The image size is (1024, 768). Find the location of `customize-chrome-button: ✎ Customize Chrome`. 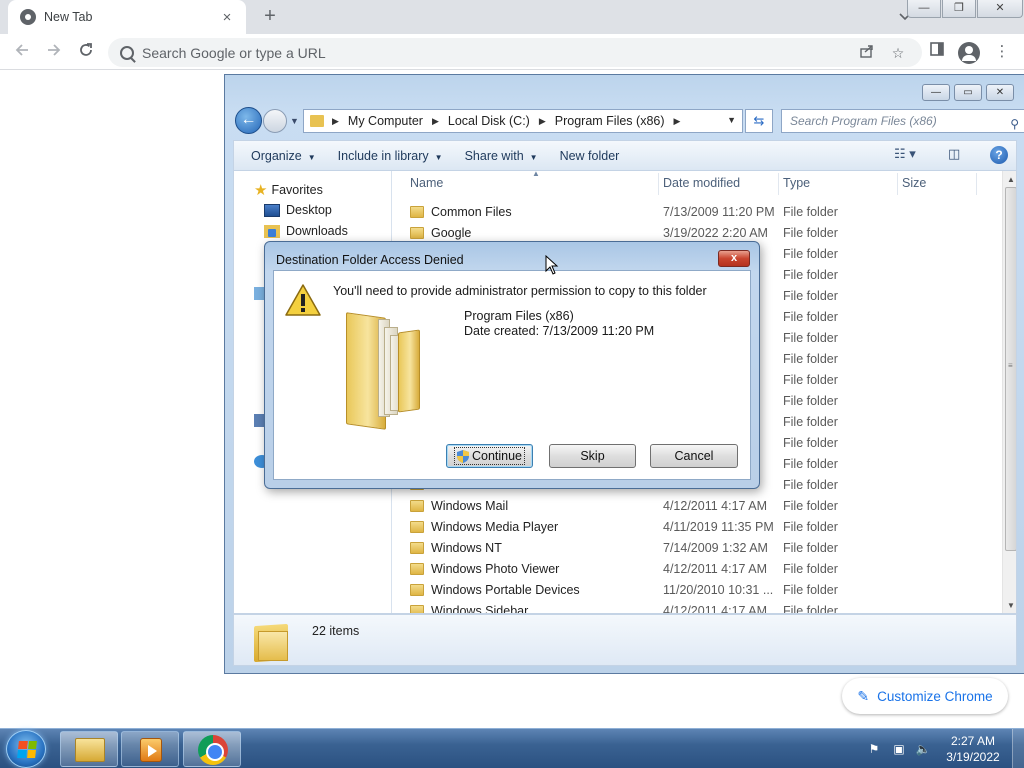

customize-chrome-button: ✎ Customize Chrome is located at coordinates (925, 696).